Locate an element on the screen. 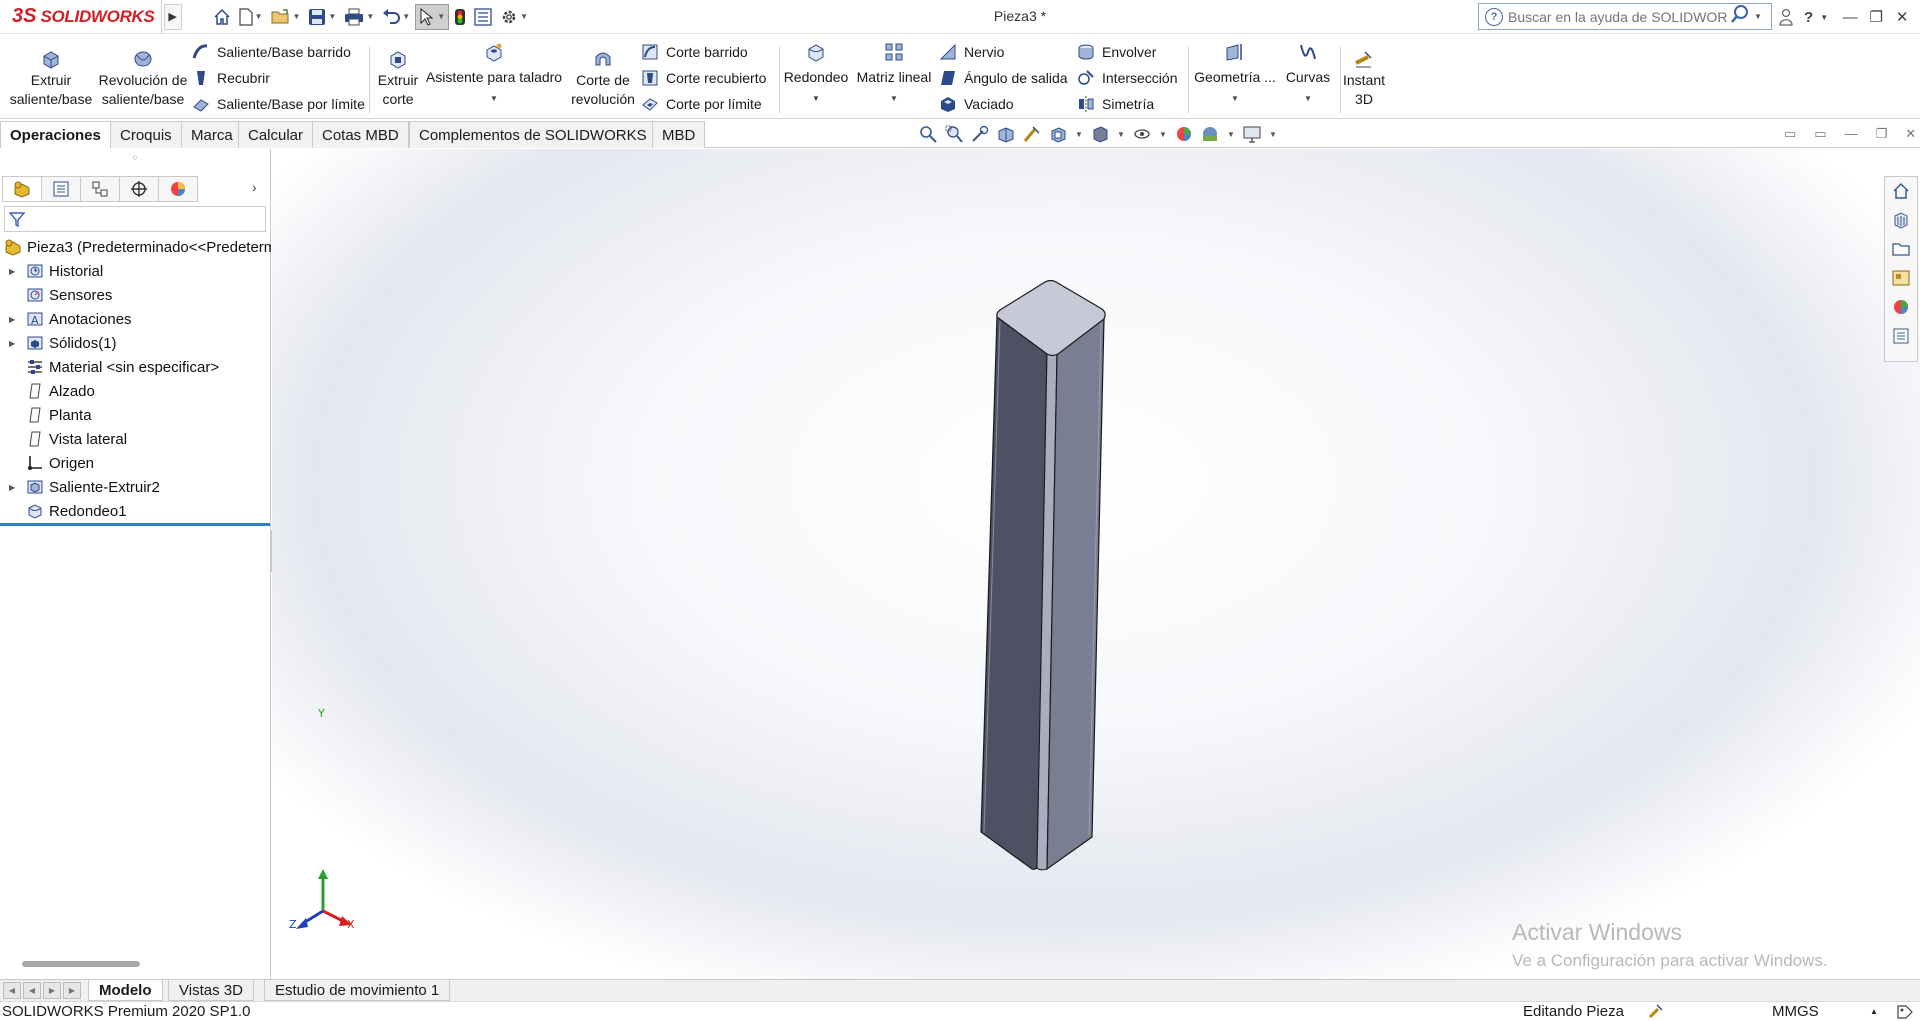 The height and width of the screenshot is (1021, 1920). tab-calcular: Calcular is located at coordinates (276, 134).